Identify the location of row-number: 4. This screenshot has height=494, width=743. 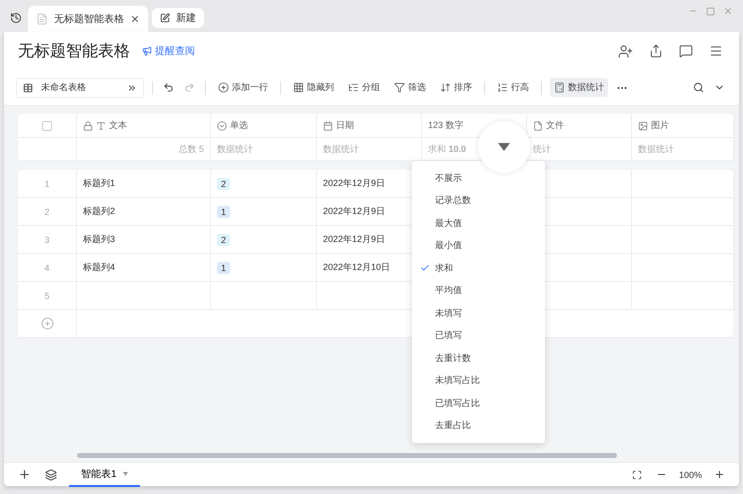
(47, 268).